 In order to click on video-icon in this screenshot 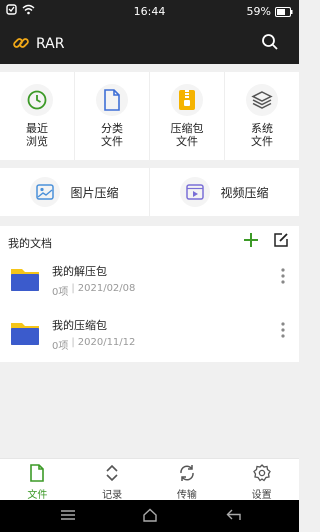, I will do `click(195, 192)`.